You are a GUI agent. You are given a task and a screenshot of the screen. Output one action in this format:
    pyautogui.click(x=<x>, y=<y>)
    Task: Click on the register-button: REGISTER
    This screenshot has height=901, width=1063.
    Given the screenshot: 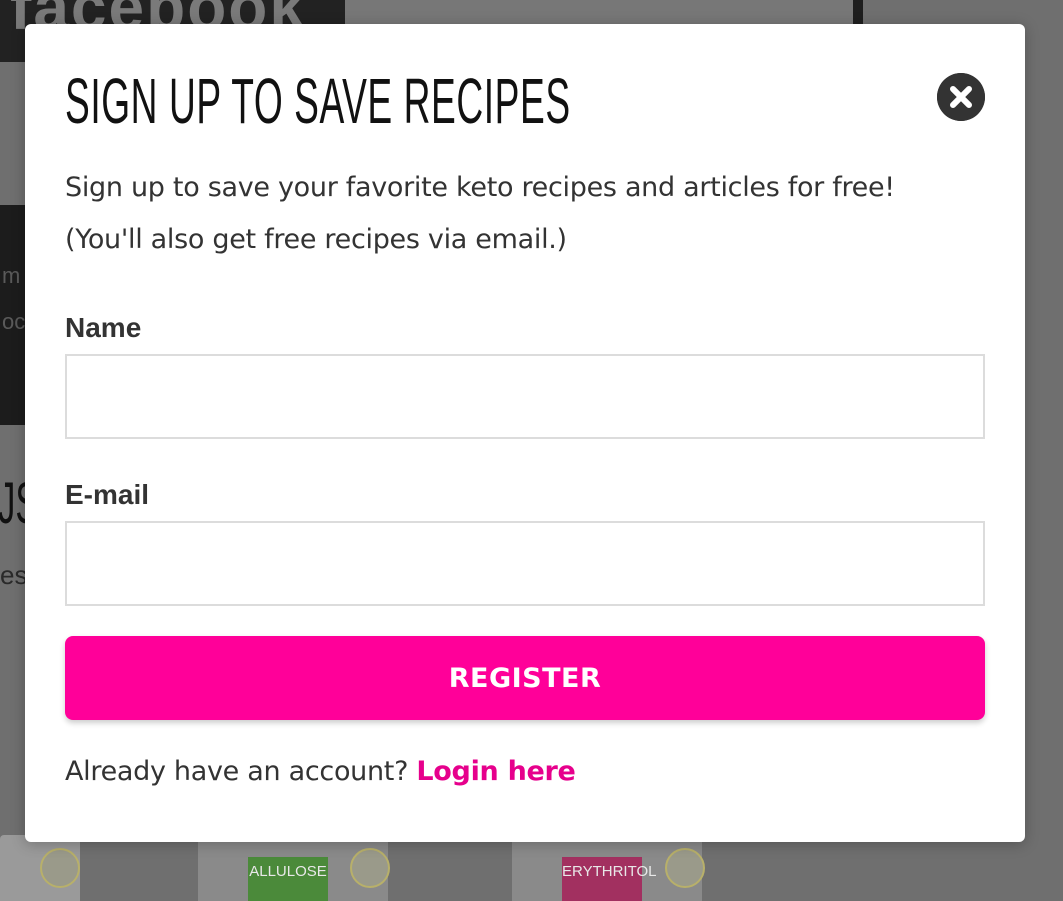 What is the action you would take?
    pyautogui.click(x=525, y=678)
    